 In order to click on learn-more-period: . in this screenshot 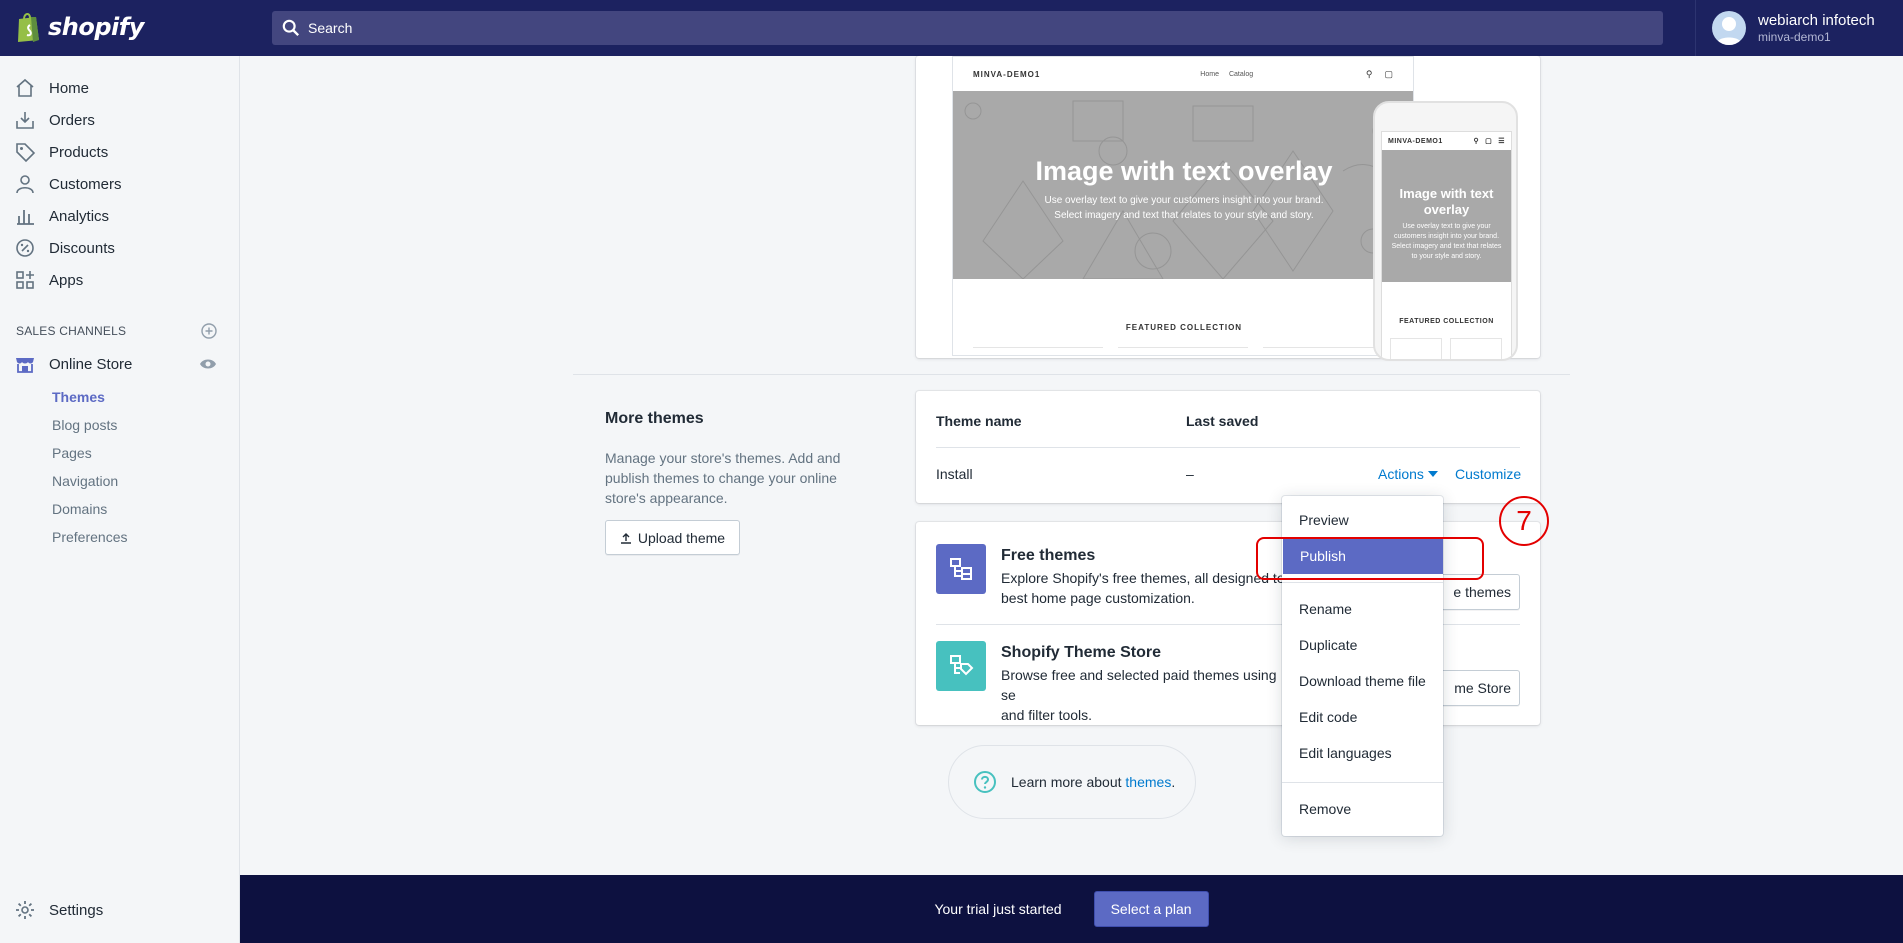, I will do `click(1173, 782)`.